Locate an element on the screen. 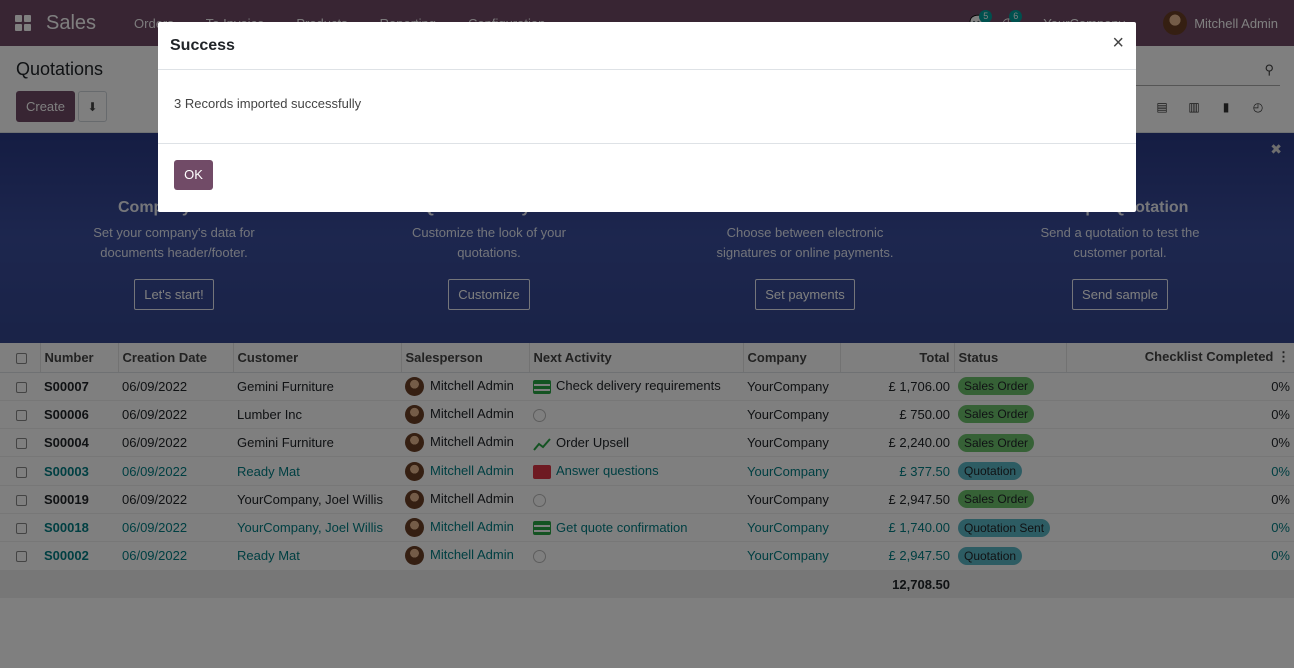  dialog-footer: OK is located at coordinates (647, 175).